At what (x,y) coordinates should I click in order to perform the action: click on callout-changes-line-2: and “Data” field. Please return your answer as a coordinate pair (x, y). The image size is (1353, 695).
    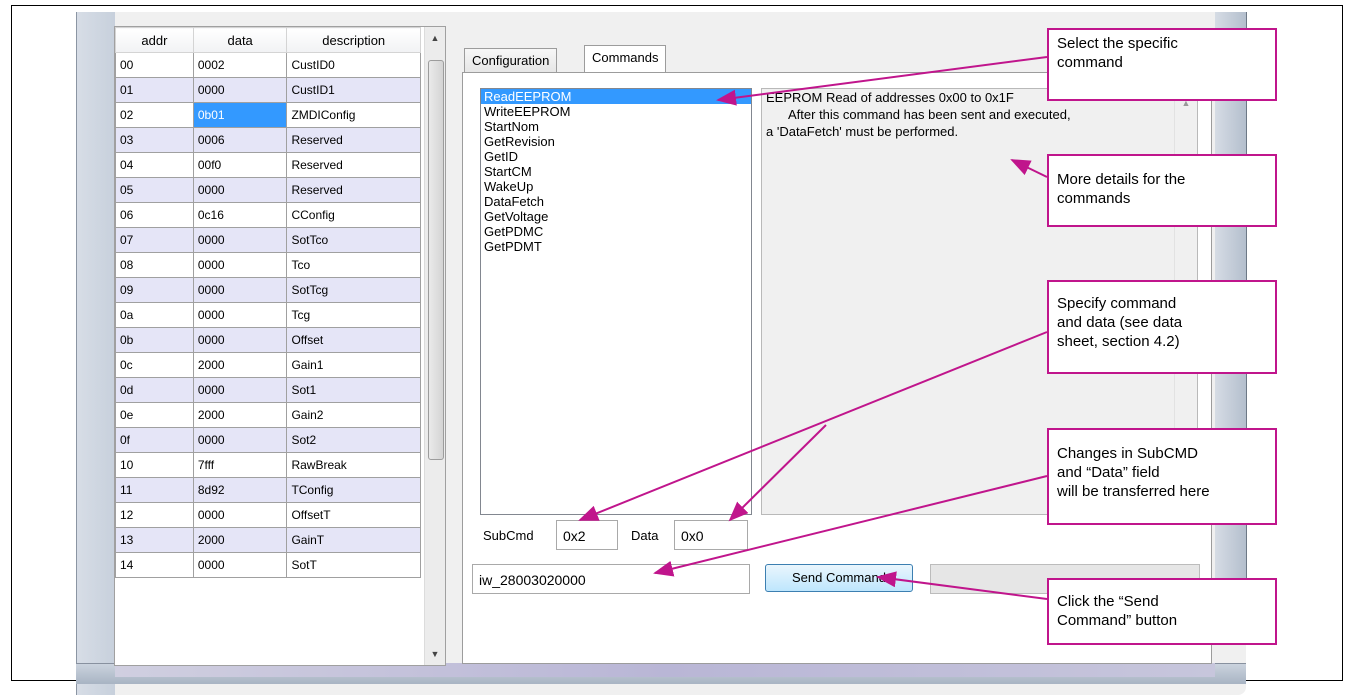
    Looking at the image, I should click on (1108, 472).